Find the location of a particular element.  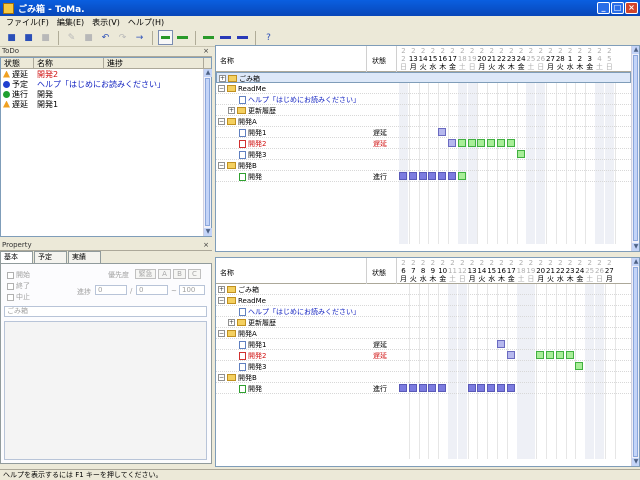

memo-textarea is located at coordinates (105, 390).